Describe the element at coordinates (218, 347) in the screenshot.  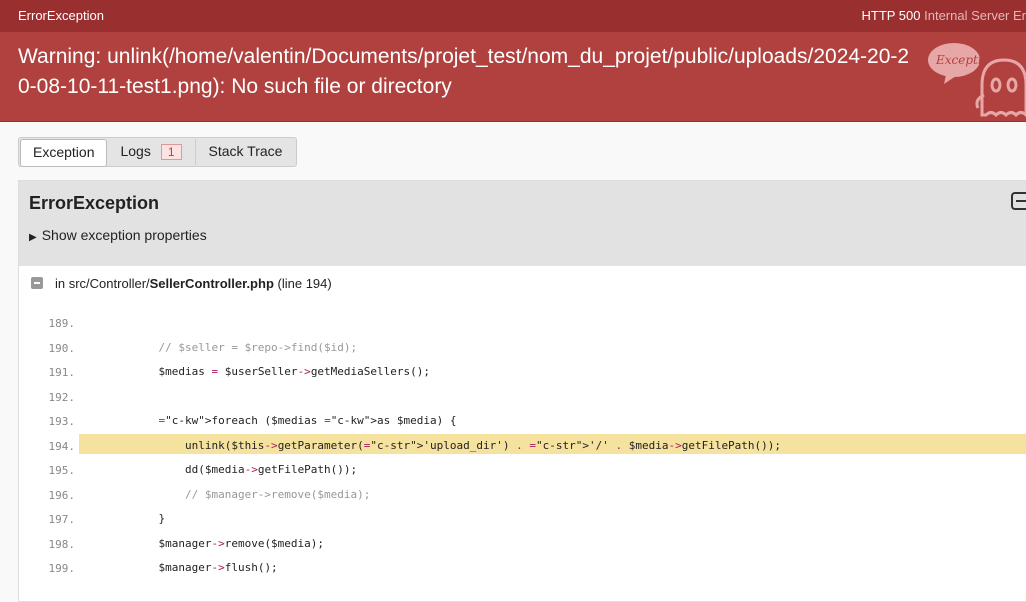
I see `code-text: // $seller = $repo->find($id);` at that location.